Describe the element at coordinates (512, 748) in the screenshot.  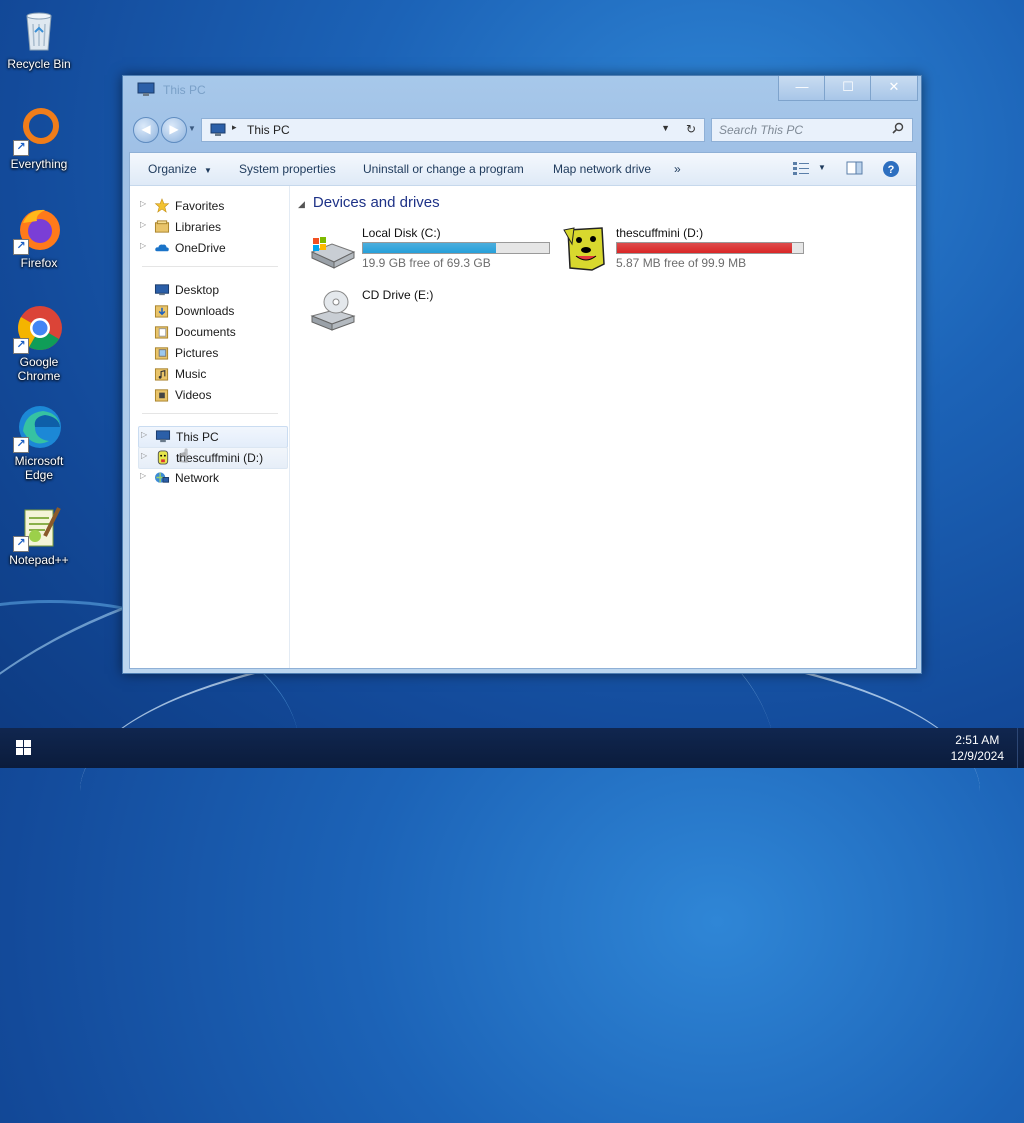
I see `taskbar: 2:51 AM 12/9/2024` at that location.